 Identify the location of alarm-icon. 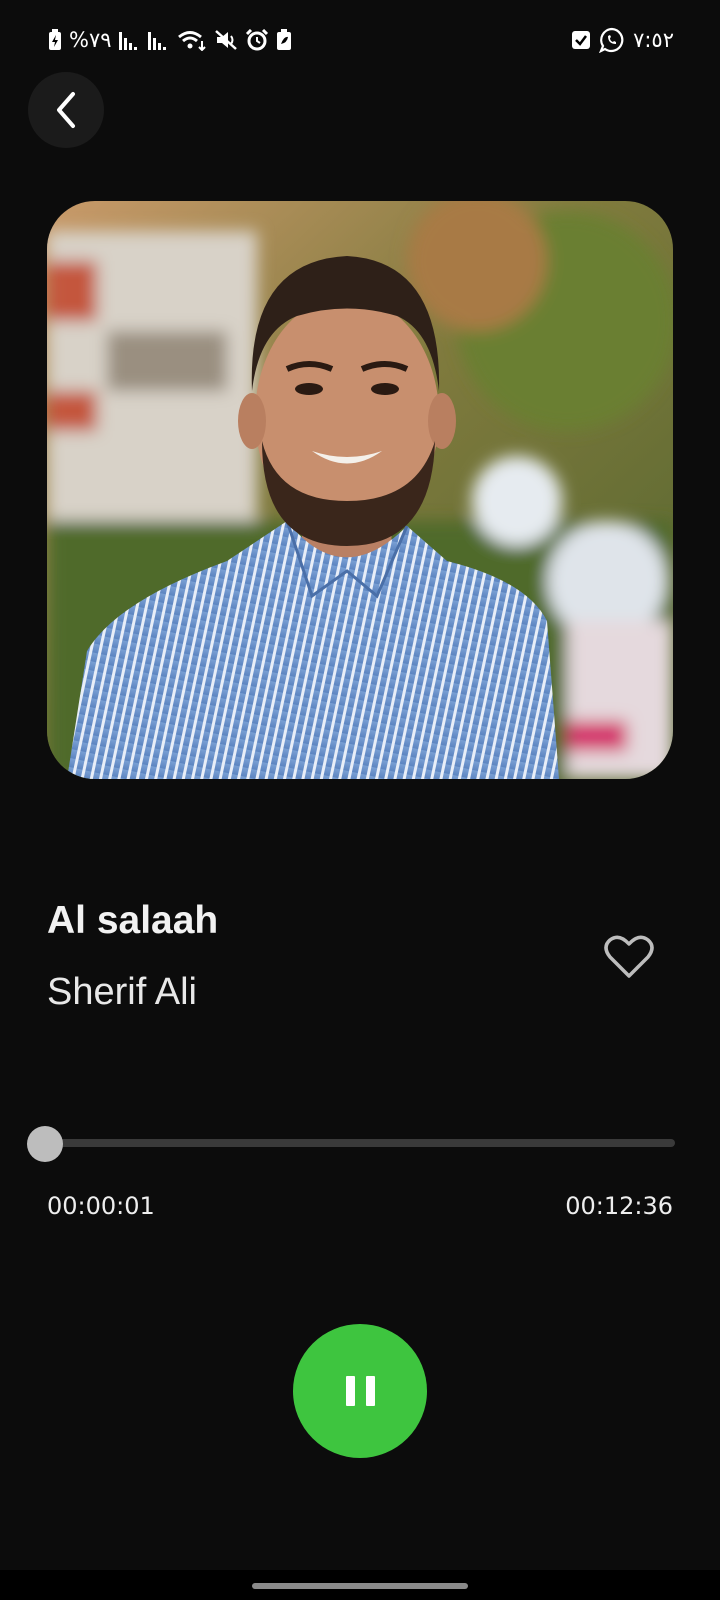
(257, 40).